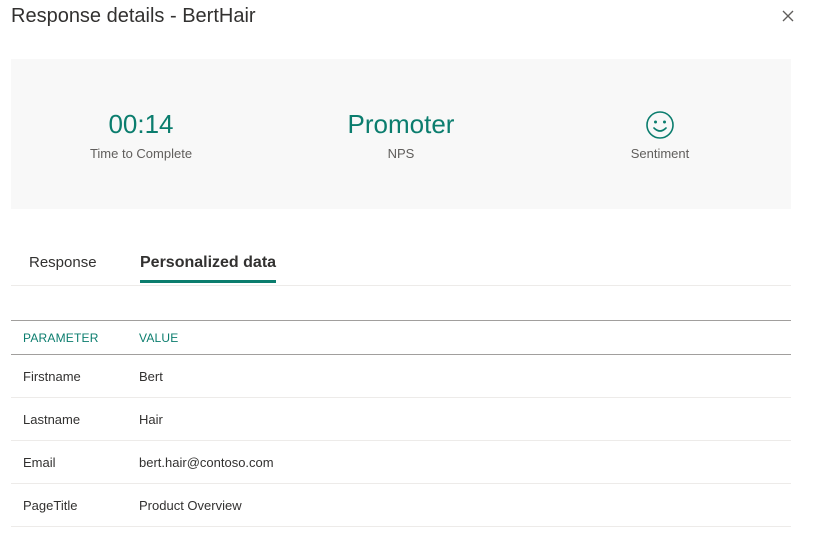 The width and height of the screenshot is (813, 553). I want to click on table-row: Lastname Hair, so click(401, 419).